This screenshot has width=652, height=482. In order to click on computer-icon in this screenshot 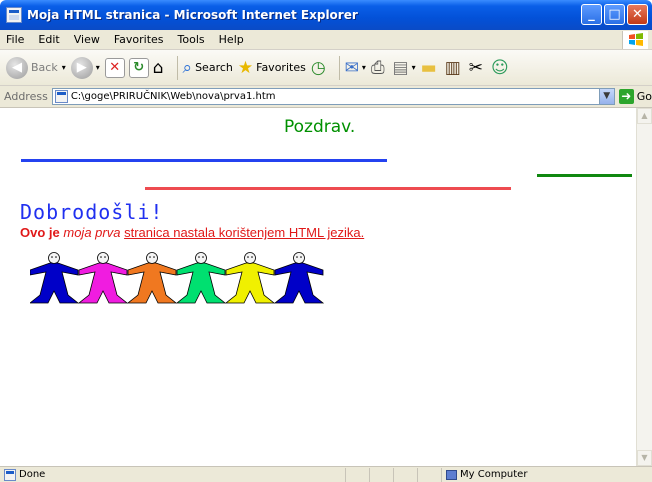, I will do `click(451, 474)`.